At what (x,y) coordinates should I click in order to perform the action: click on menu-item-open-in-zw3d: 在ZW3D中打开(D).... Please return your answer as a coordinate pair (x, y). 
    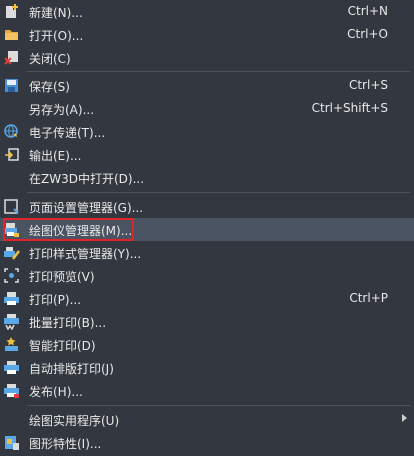
    Looking at the image, I should click on (207, 177).